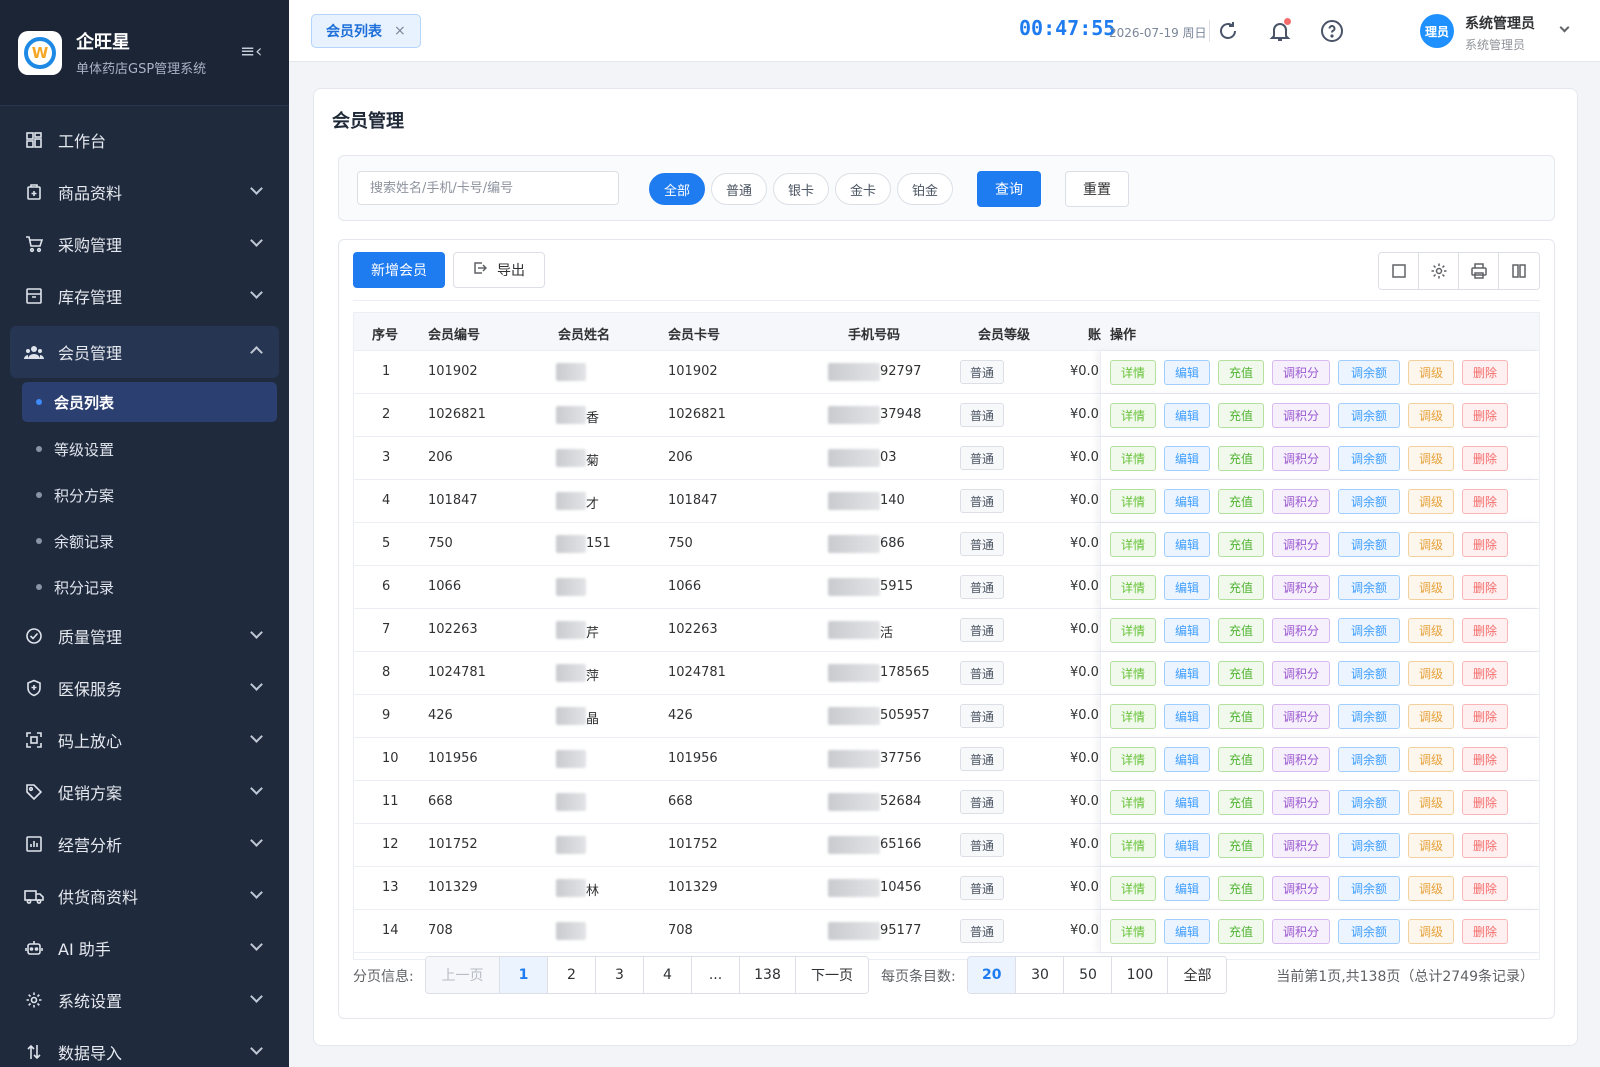 The height and width of the screenshot is (1067, 1600). What do you see at coordinates (144, 1000) in the screenshot?
I see `sidebar-item-settings: 系统设置` at bounding box center [144, 1000].